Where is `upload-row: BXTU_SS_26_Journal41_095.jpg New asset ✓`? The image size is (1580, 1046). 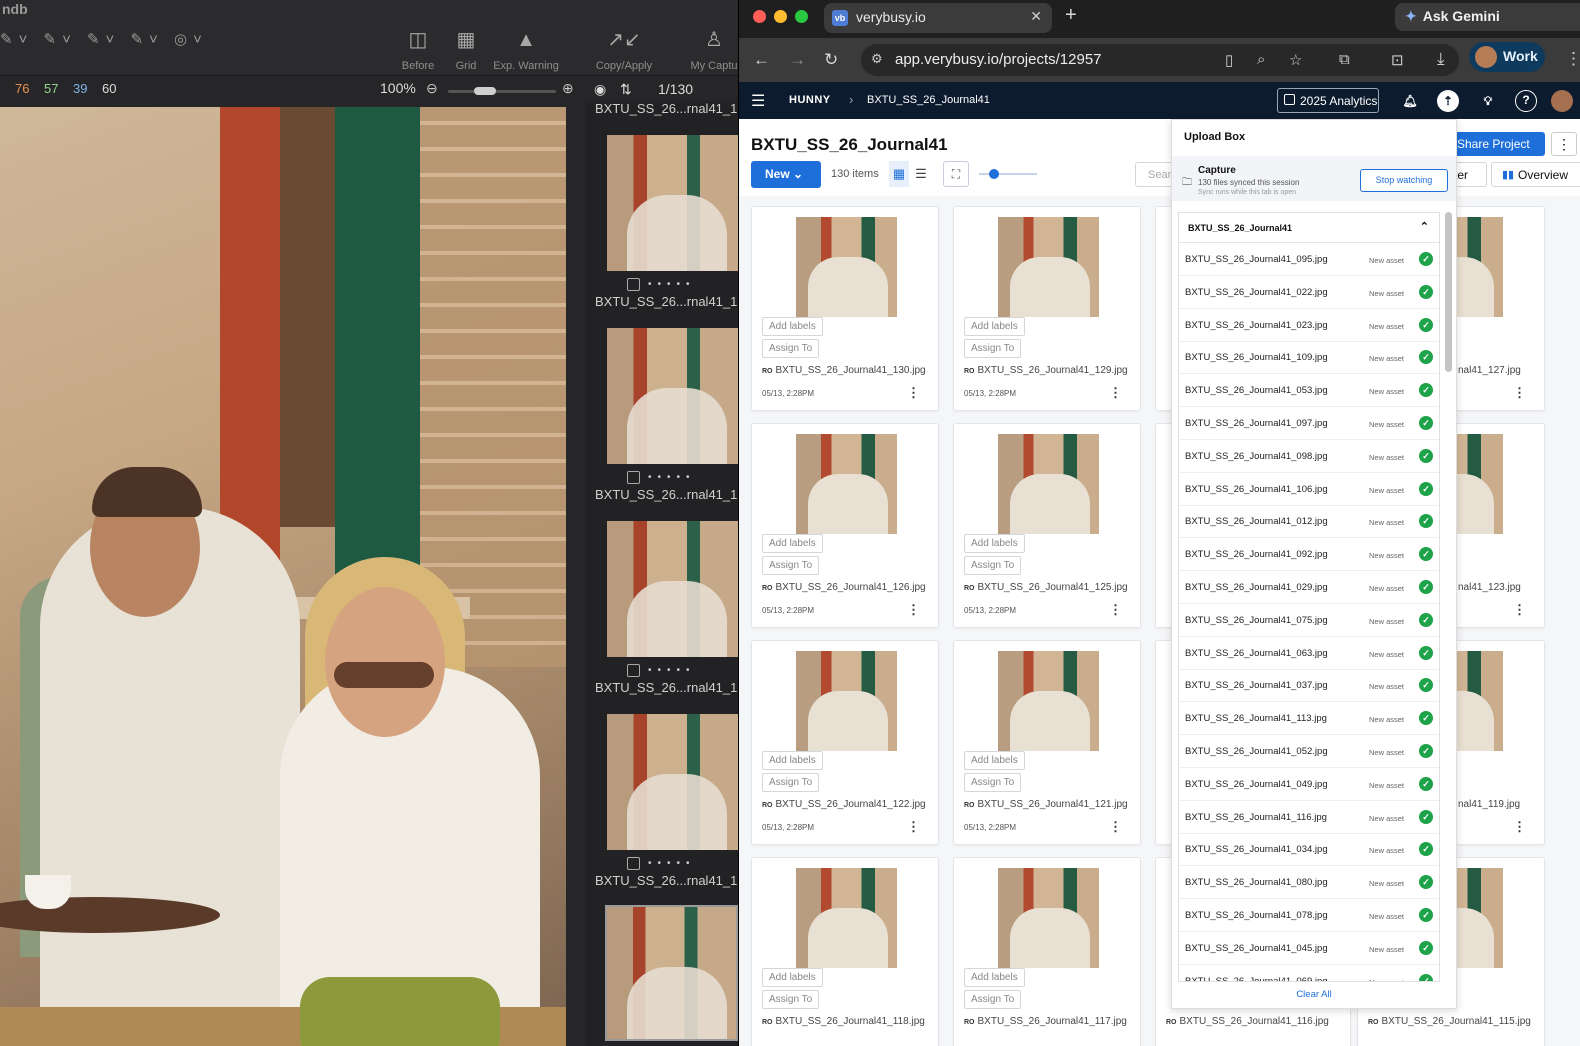 upload-row: BXTU_SS_26_Journal41_095.jpg New asset ✓ is located at coordinates (1309, 259).